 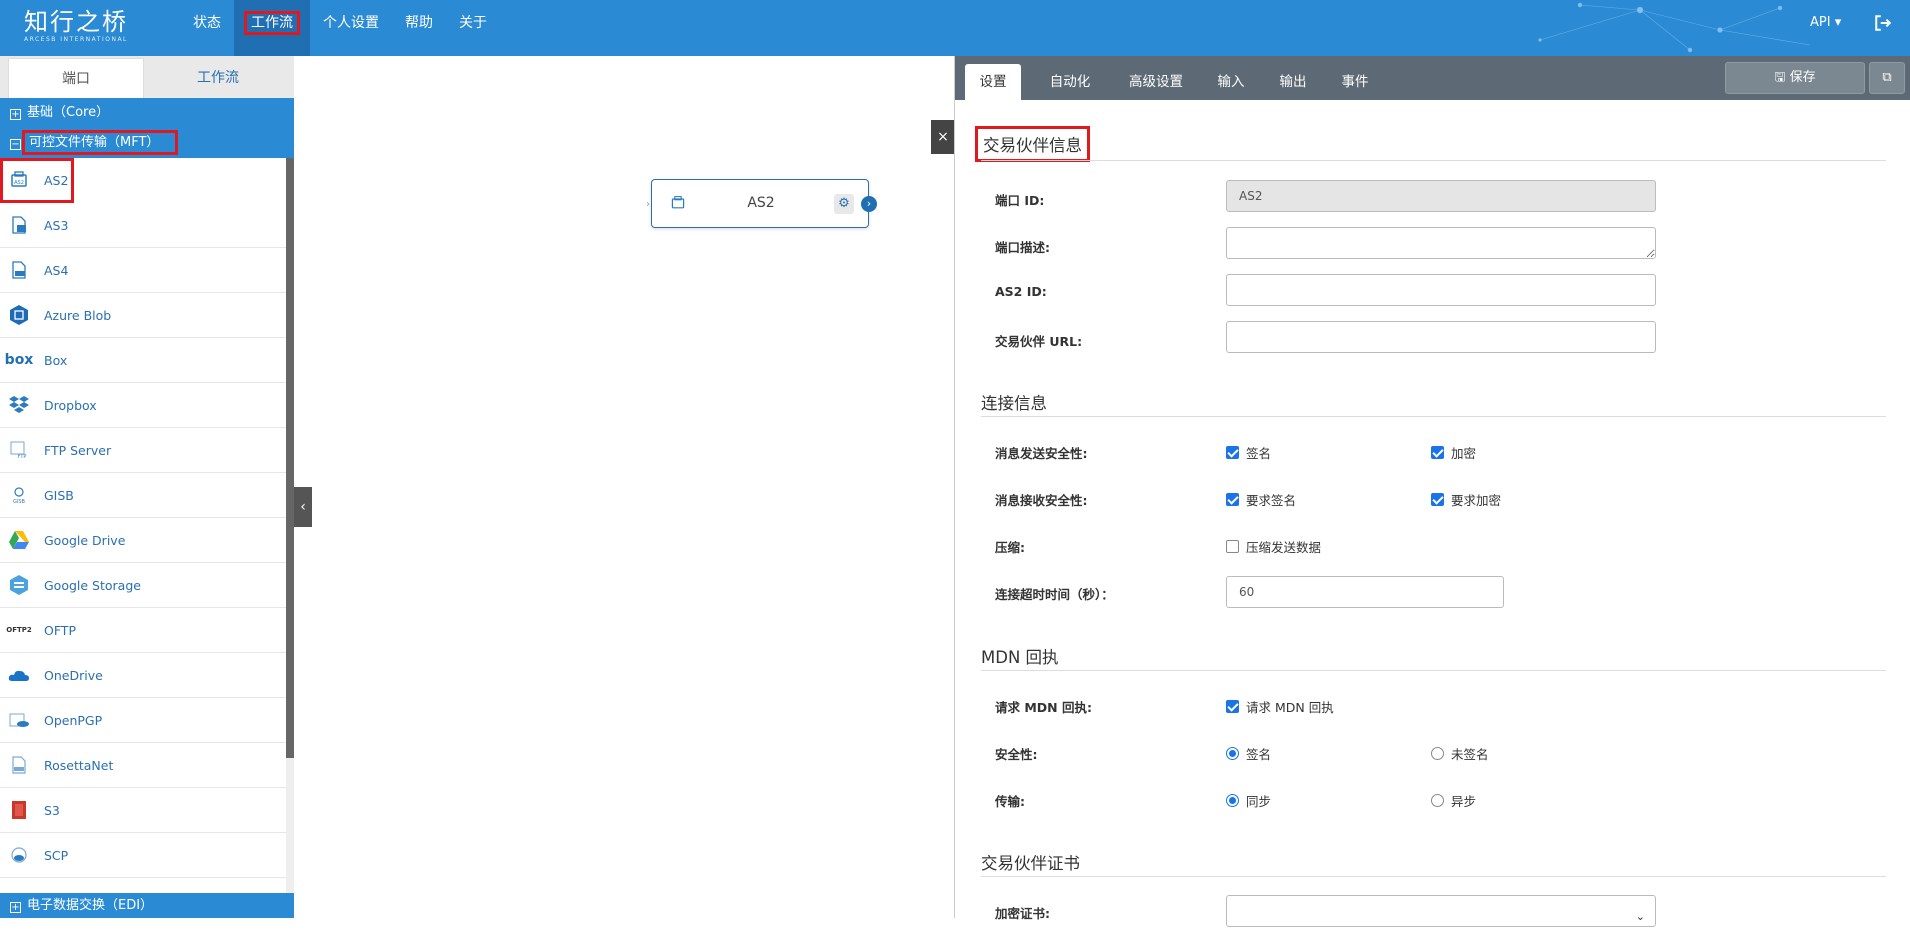 I want to click on group-mft: − 可控文件传输（MFT）, so click(x=147, y=143).